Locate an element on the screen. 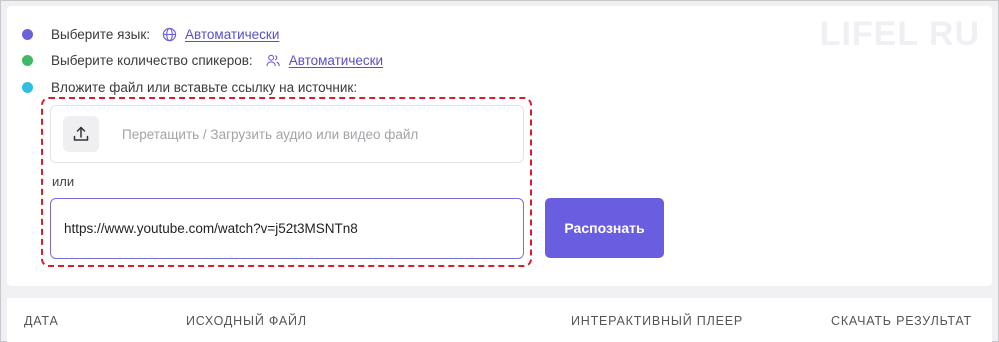 The height and width of the screenshot is (342, 999). speakers-value-link: Автоматически is located at coordinates (336, 60).